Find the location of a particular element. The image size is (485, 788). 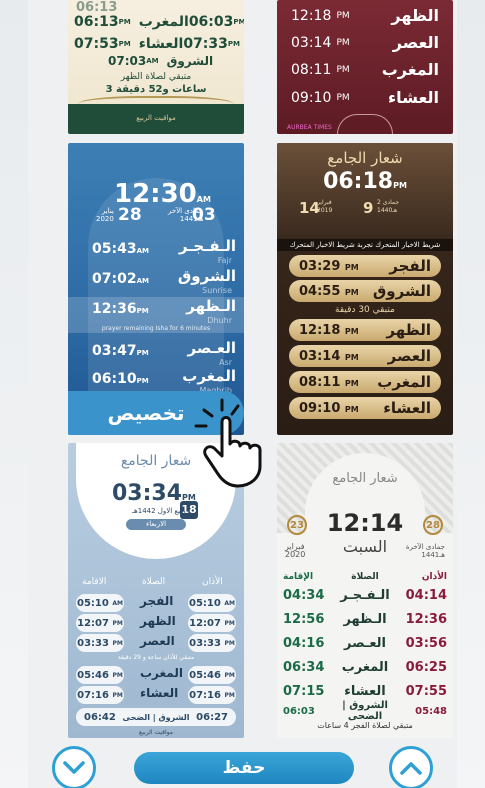

prayer-row: 12:18 PM الظهر is located at coordinates (365, 15).